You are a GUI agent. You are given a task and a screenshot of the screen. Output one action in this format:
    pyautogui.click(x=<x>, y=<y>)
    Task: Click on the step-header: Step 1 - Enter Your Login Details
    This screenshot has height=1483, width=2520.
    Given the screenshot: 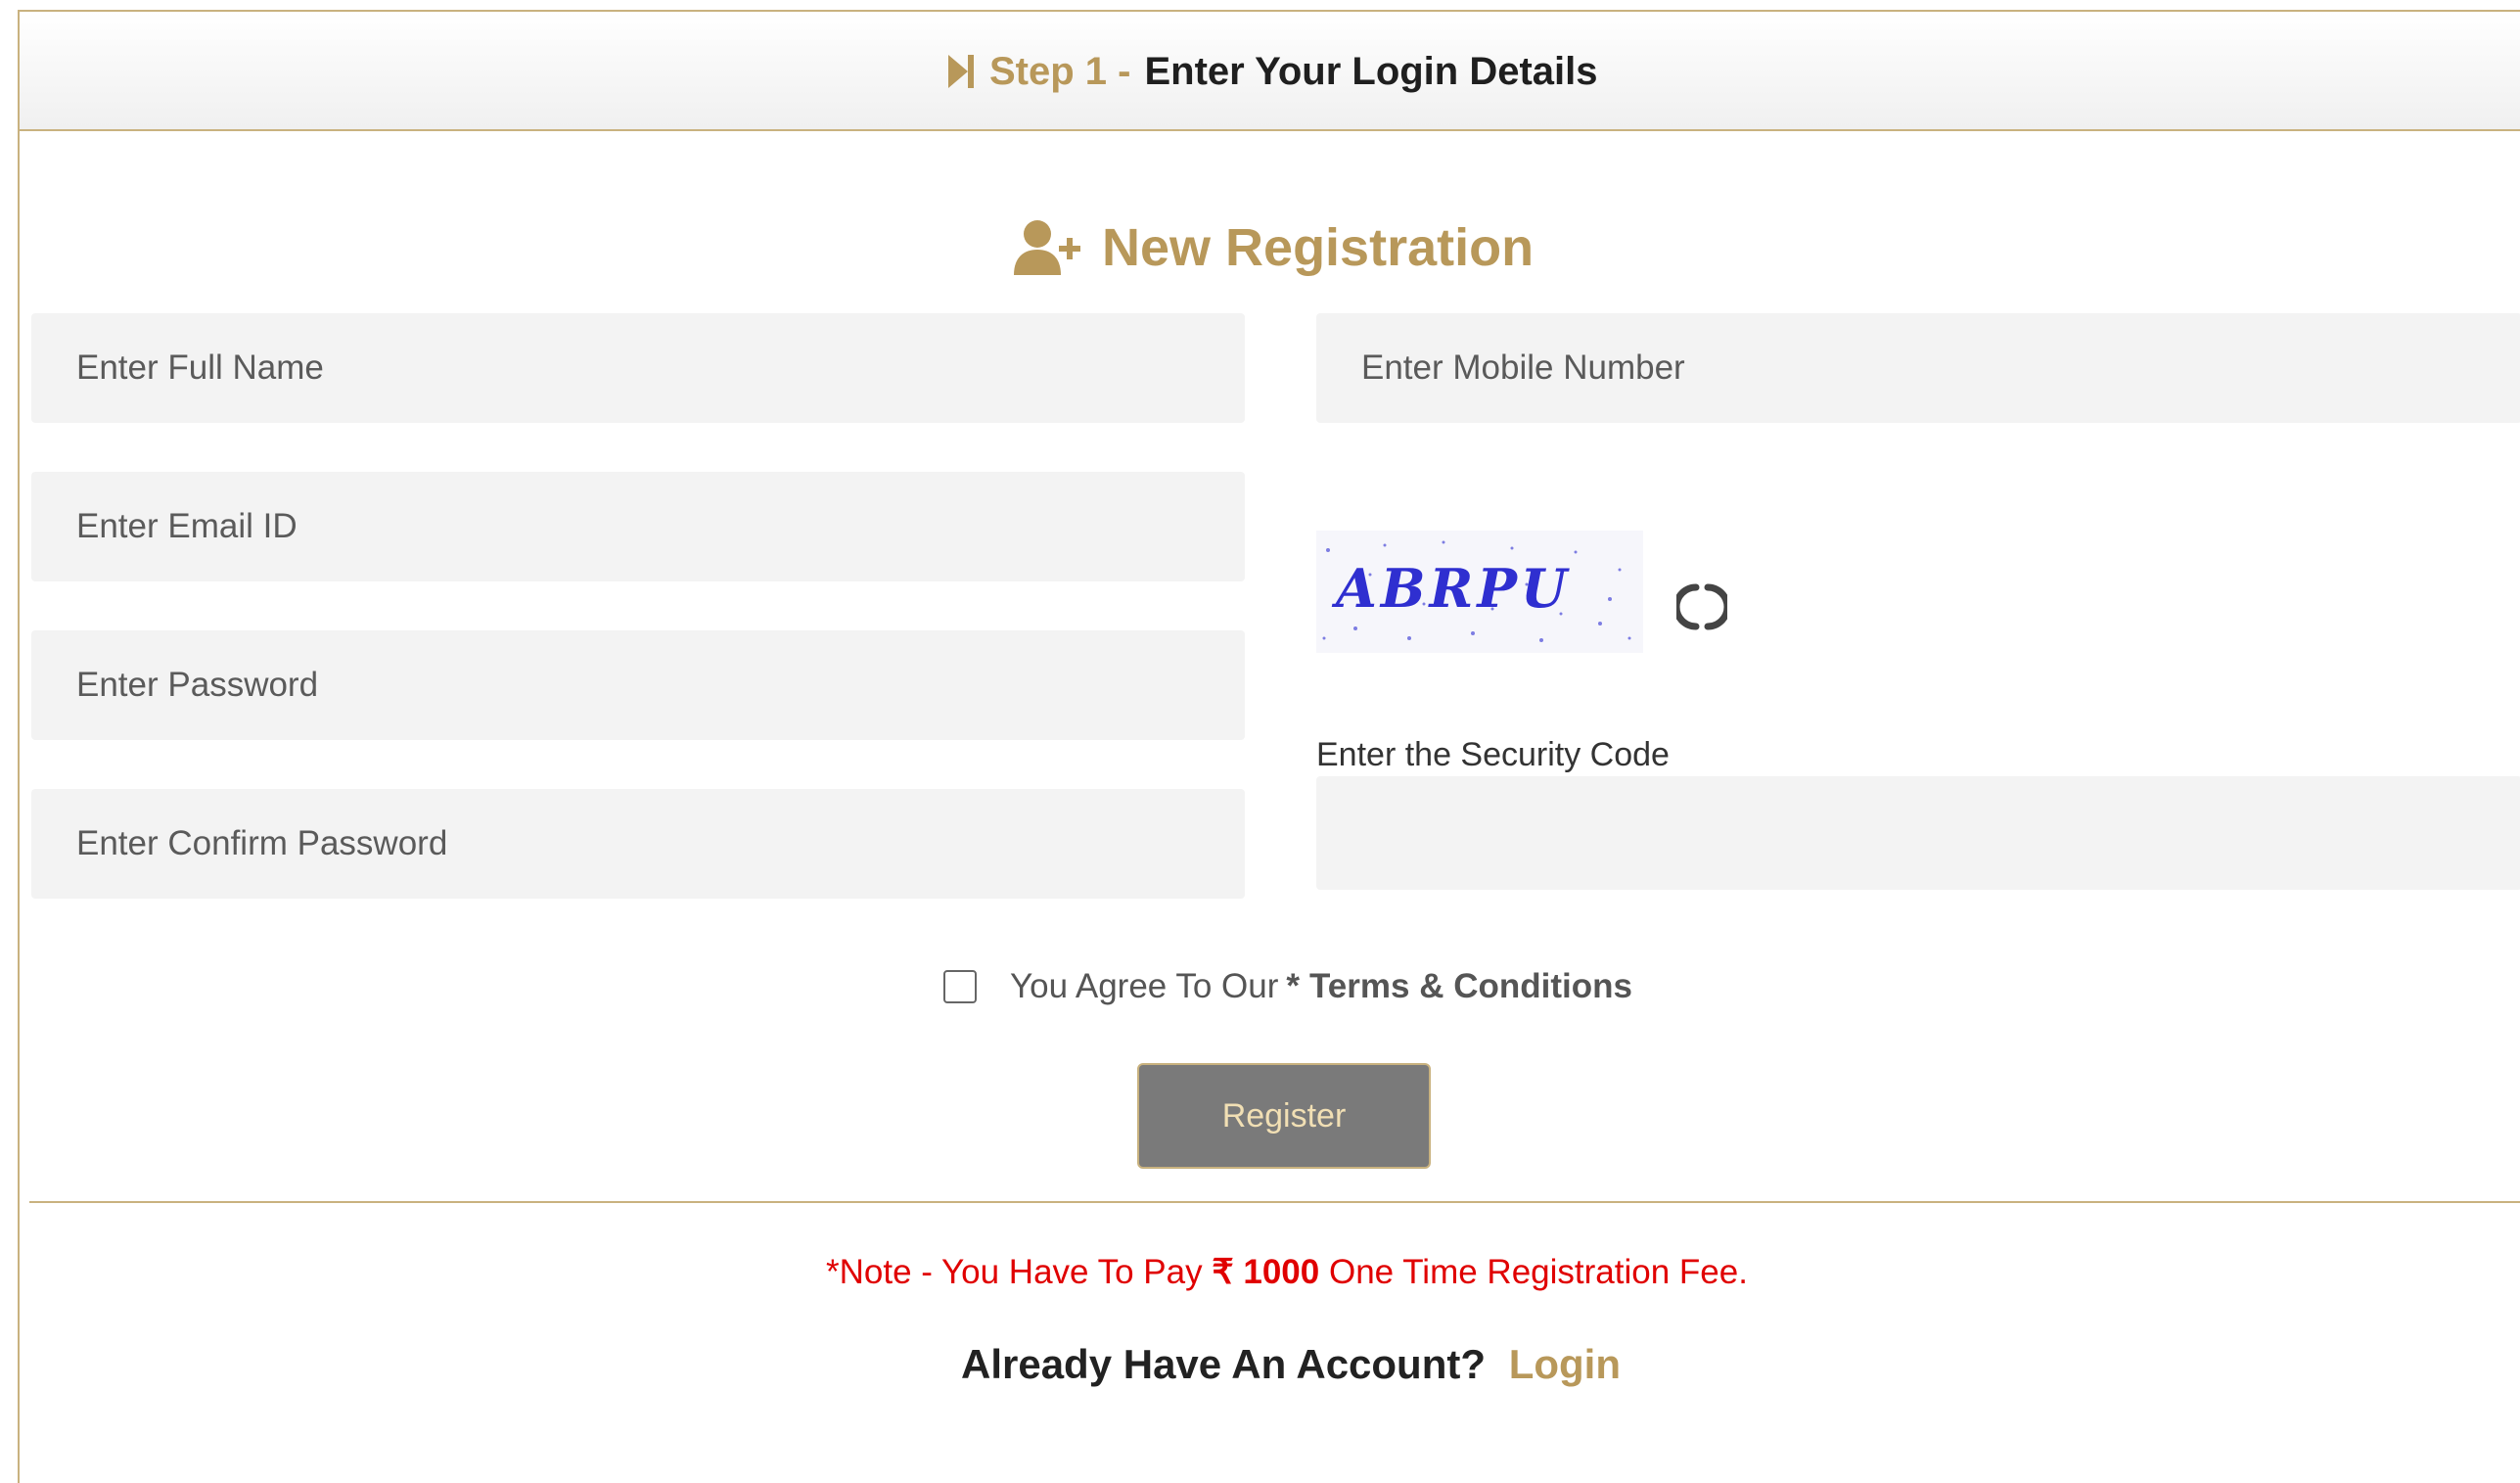 What is the action you would take?
    pyautogui.click(x=1270, y=71)
    